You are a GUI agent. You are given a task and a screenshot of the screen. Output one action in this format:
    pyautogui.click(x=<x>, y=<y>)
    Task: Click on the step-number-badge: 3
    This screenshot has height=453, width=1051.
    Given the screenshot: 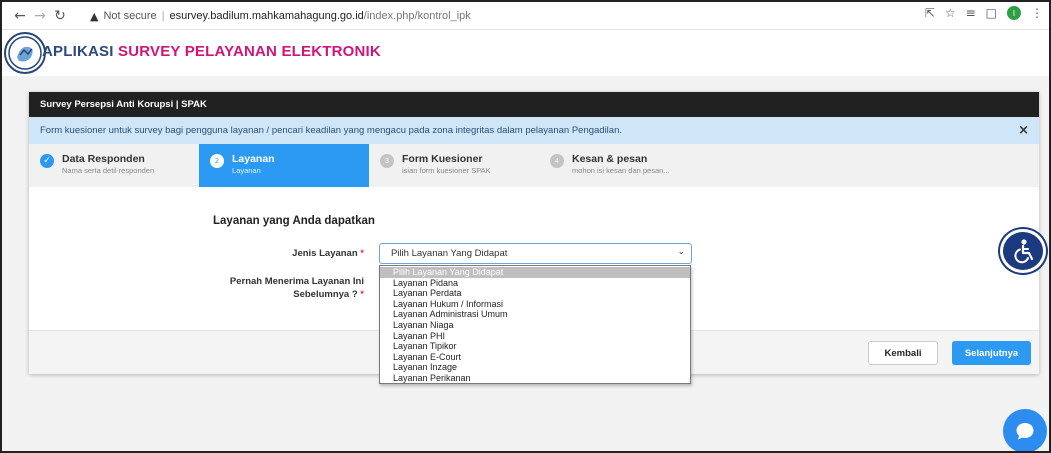 What is the action you would take?
    pyautogui.click(x=387, y=161)
    